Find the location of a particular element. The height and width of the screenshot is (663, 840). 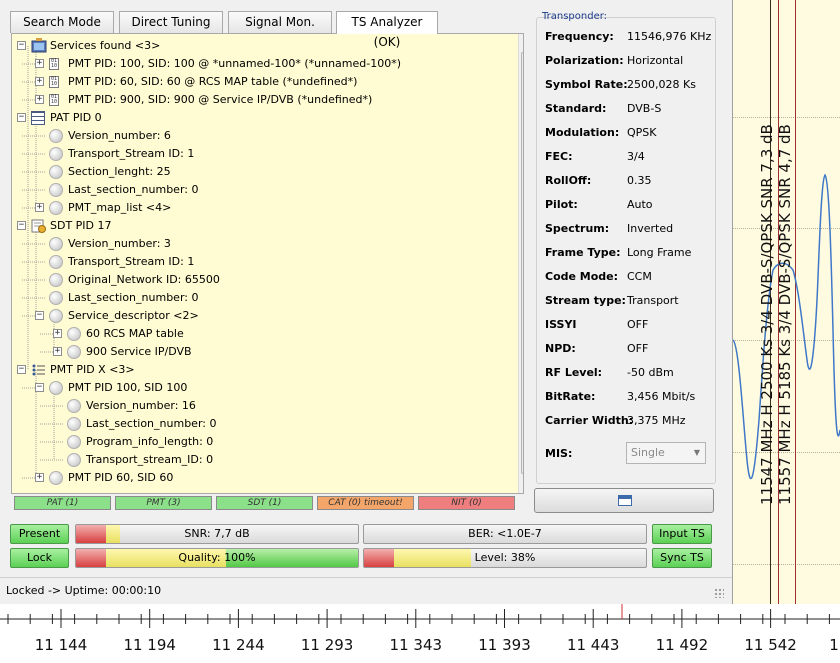

lock-indicator: Lock is located at coordinates (39, 558).